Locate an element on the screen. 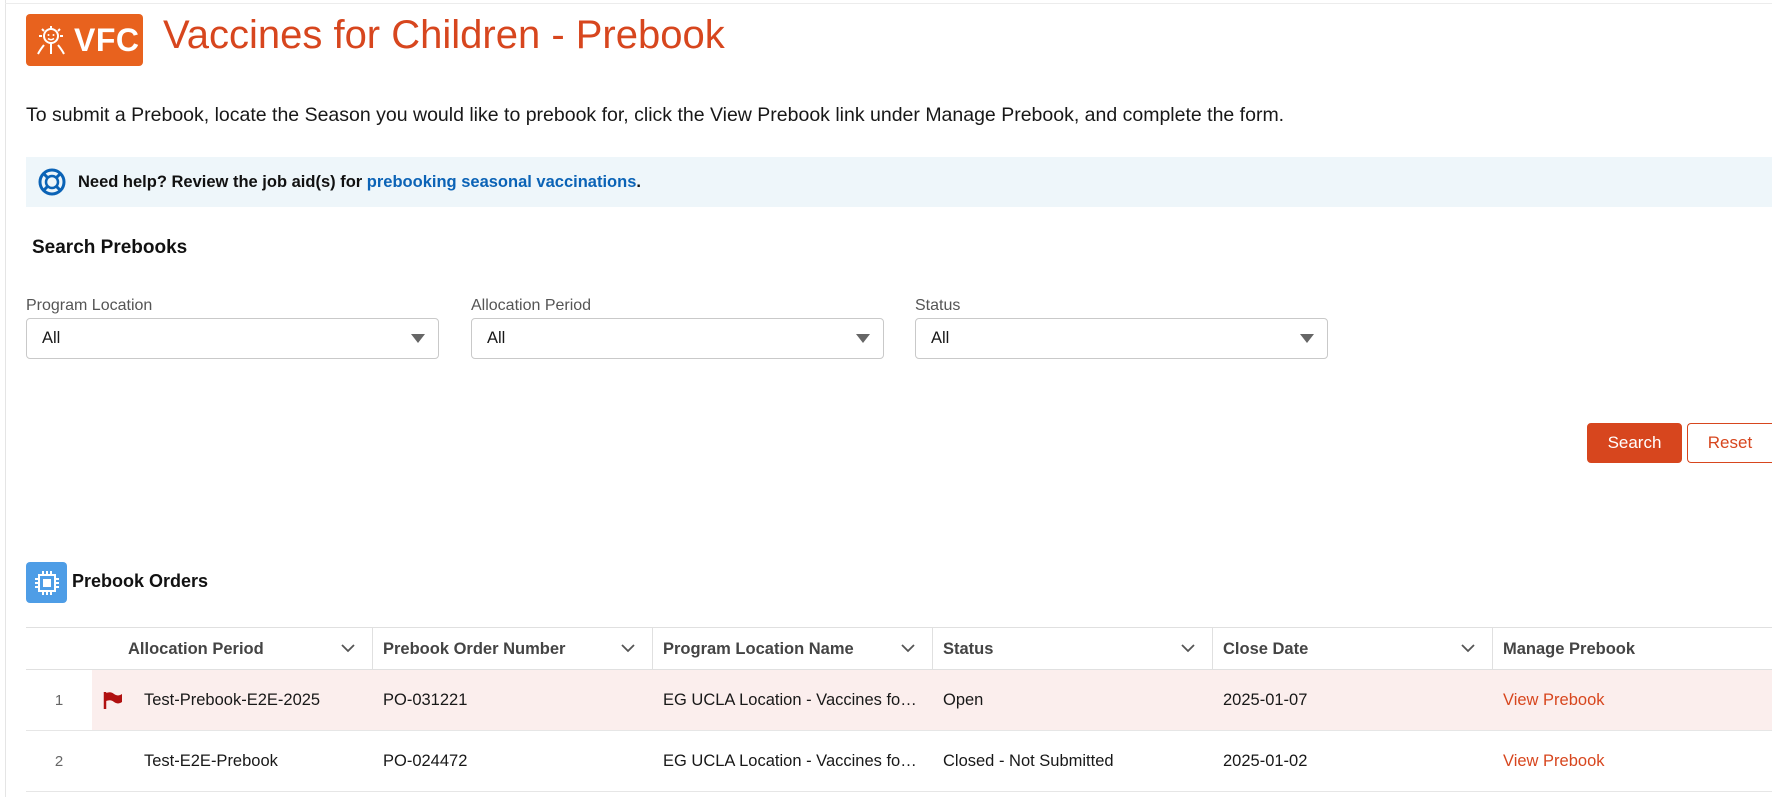  program-location-label: Program Location is located at coordinates (89, 305).